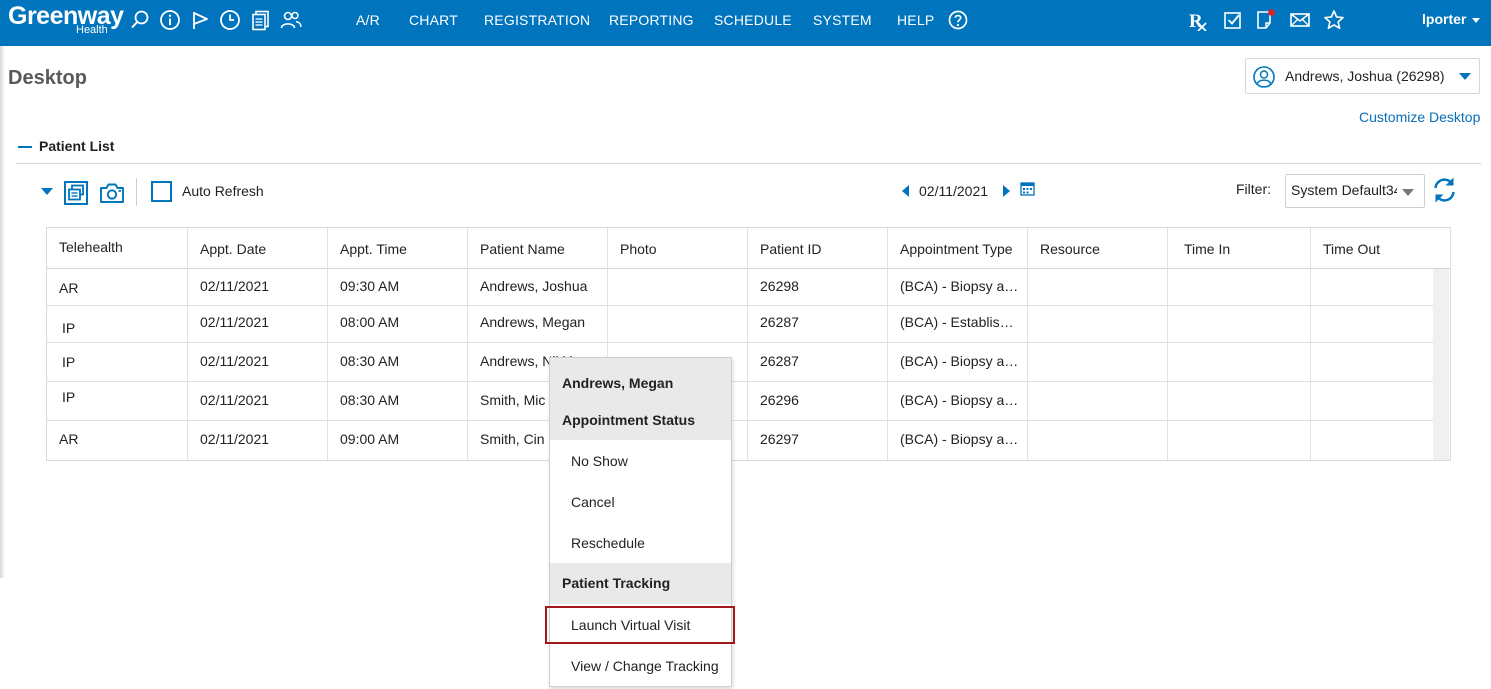 The width and height of the screenshot is (1491, 689). Describe the element at coordinates (616, 583) in the screenshot. I see `patient-tracking-heading: Patient Tracking` at that location.